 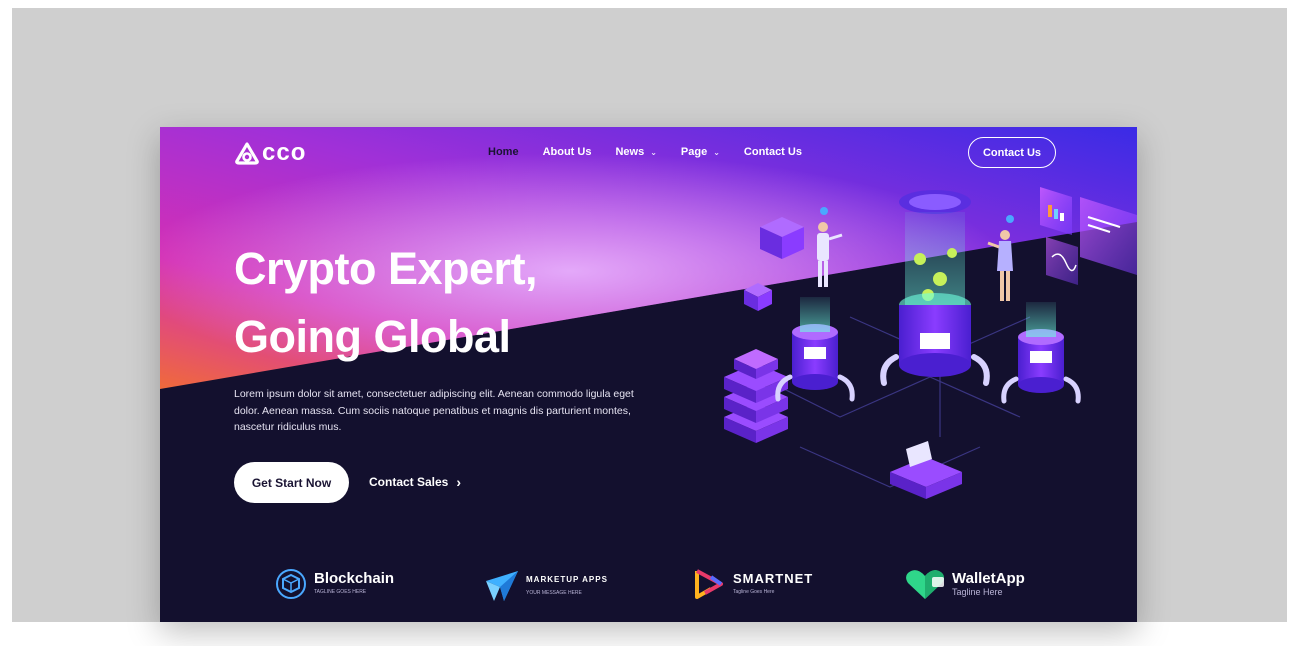 What do you see at coordinates (409, 482) in the screenshot?
I see `contact-sales-label: Contact Sales` at bounding box center [409, 482].